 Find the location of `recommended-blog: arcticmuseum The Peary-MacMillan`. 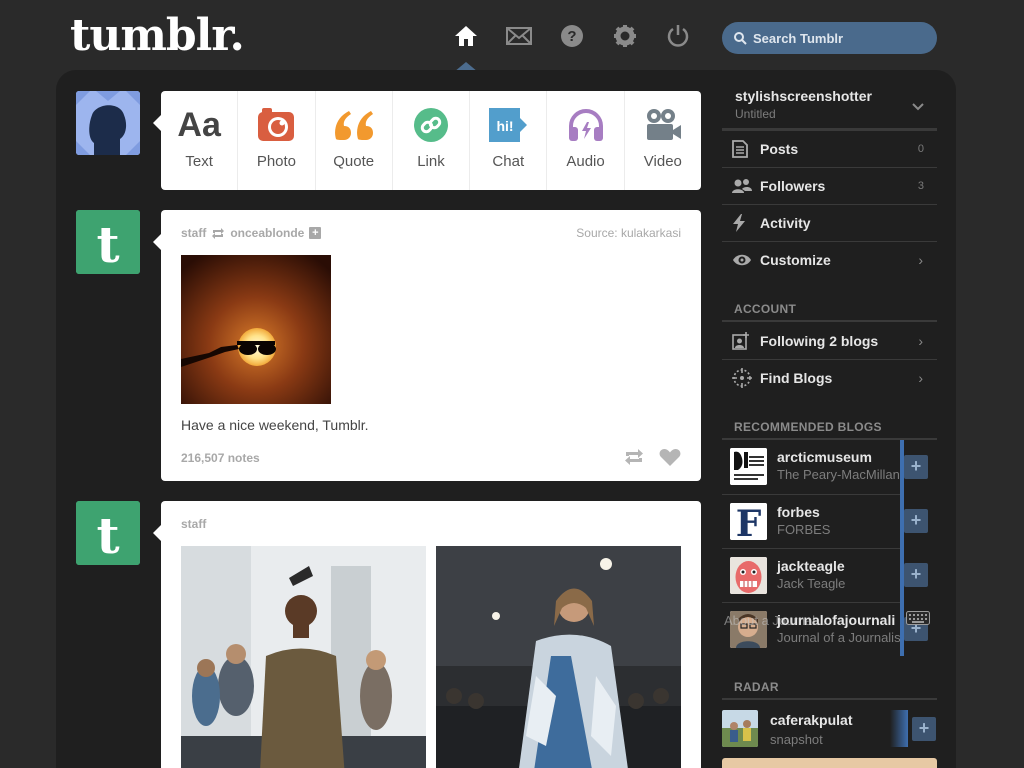

recommended-blog: arcticmuseum The Peary-MacMillan is located at coordinates (812, 467).